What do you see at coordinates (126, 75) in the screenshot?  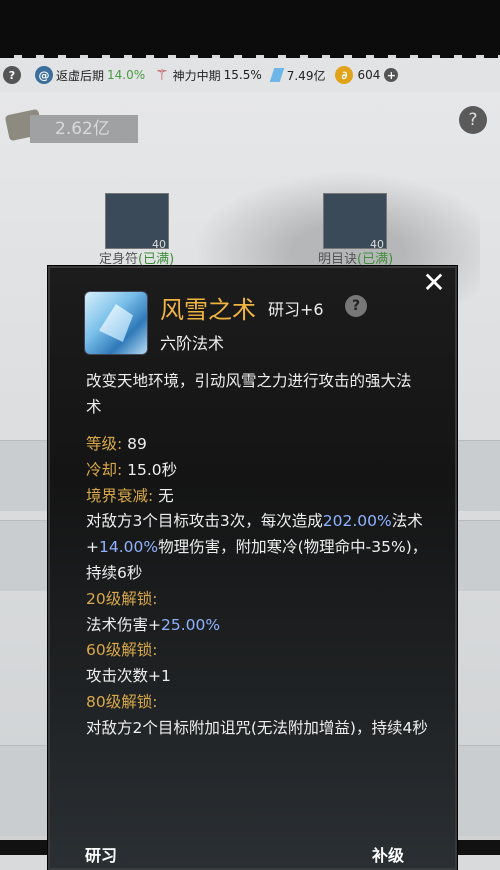 I see `realm1-percent: 14.0%` at bounding box center [126, 75].